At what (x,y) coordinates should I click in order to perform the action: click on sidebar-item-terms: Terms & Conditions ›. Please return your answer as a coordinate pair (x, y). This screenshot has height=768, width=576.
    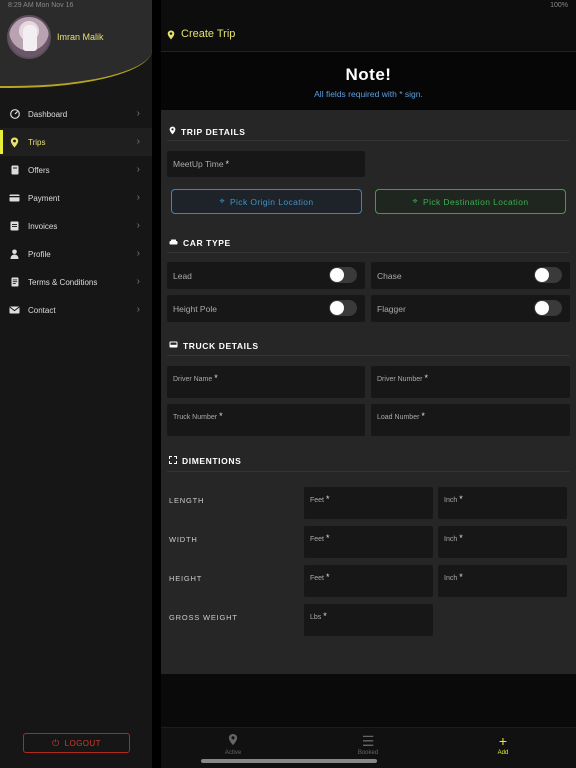
    Looking at the image, I should click on (76, 282).